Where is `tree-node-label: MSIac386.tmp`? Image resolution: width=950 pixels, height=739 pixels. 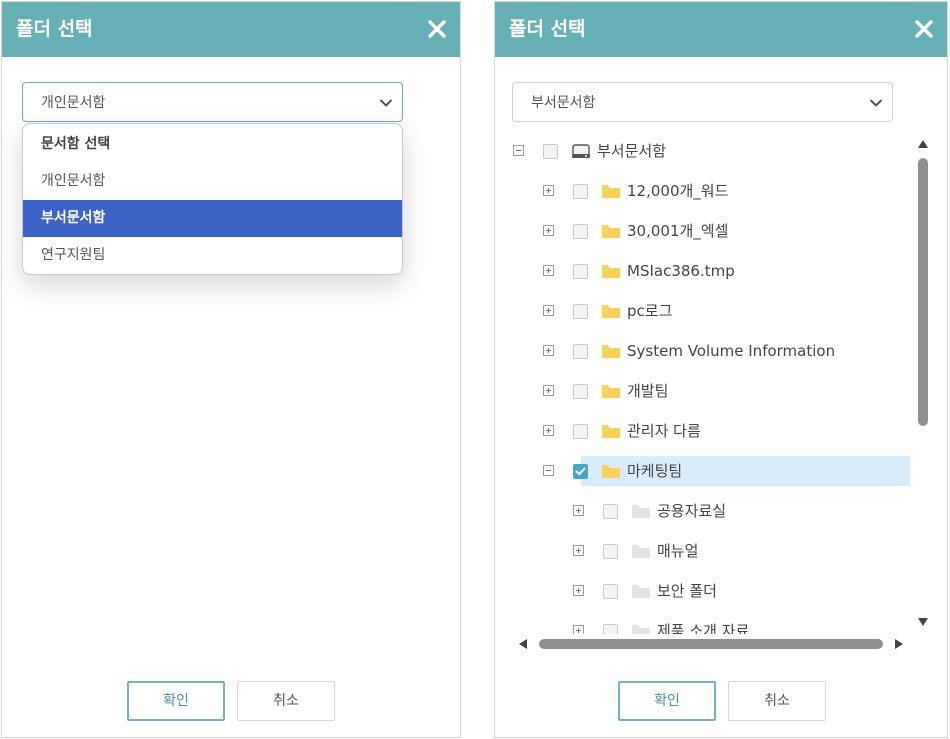
tree-node-label: MSIac386.tmp is located at coordinates (681, 271).